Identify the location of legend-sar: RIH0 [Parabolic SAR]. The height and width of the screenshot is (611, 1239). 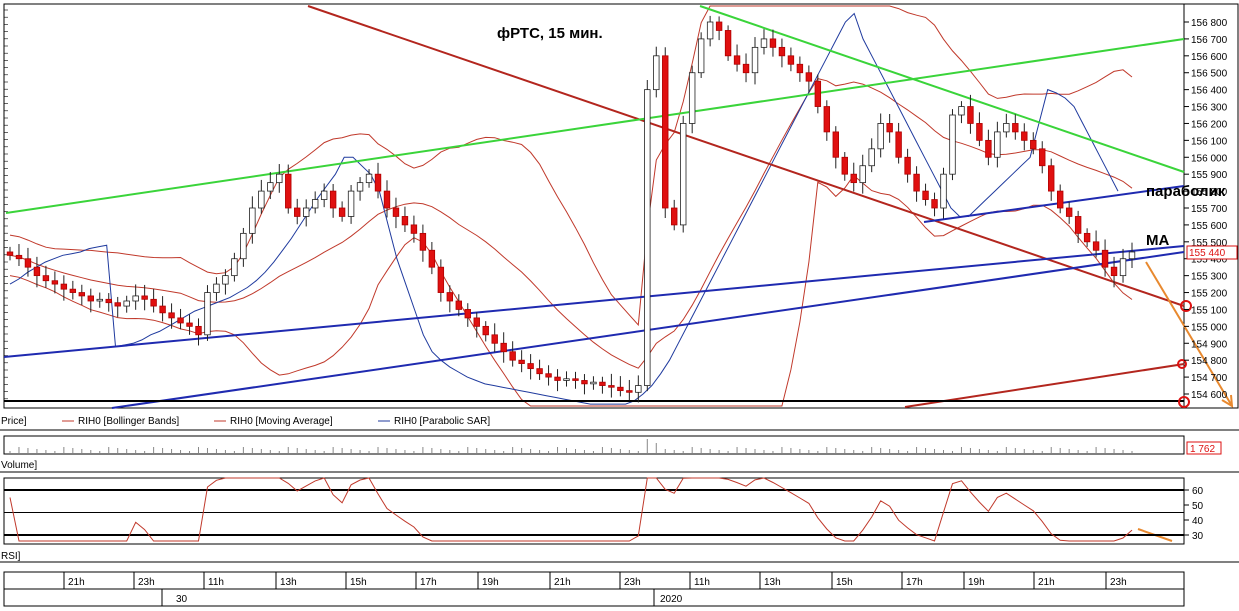
(442, 421).